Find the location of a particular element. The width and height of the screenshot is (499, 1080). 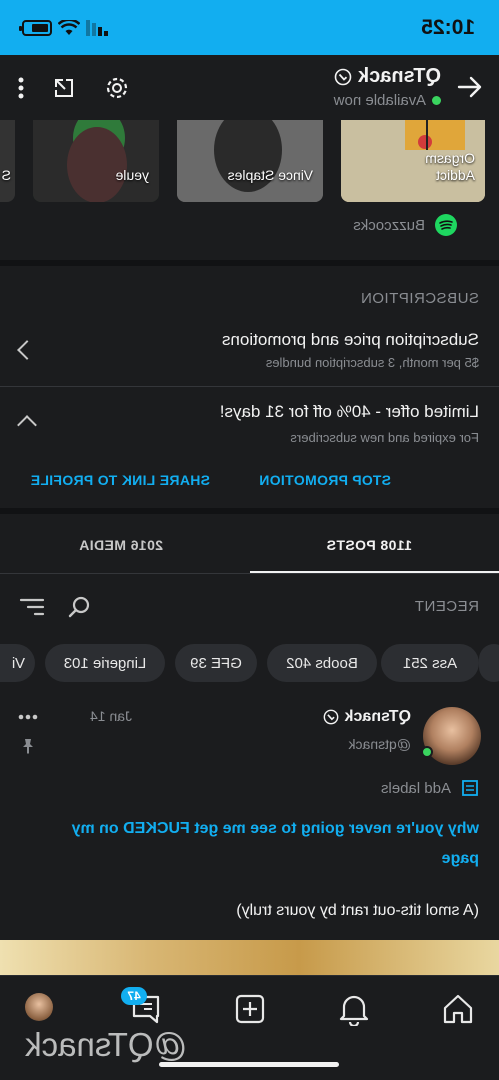

post-image is located at coordinates (249, 960).